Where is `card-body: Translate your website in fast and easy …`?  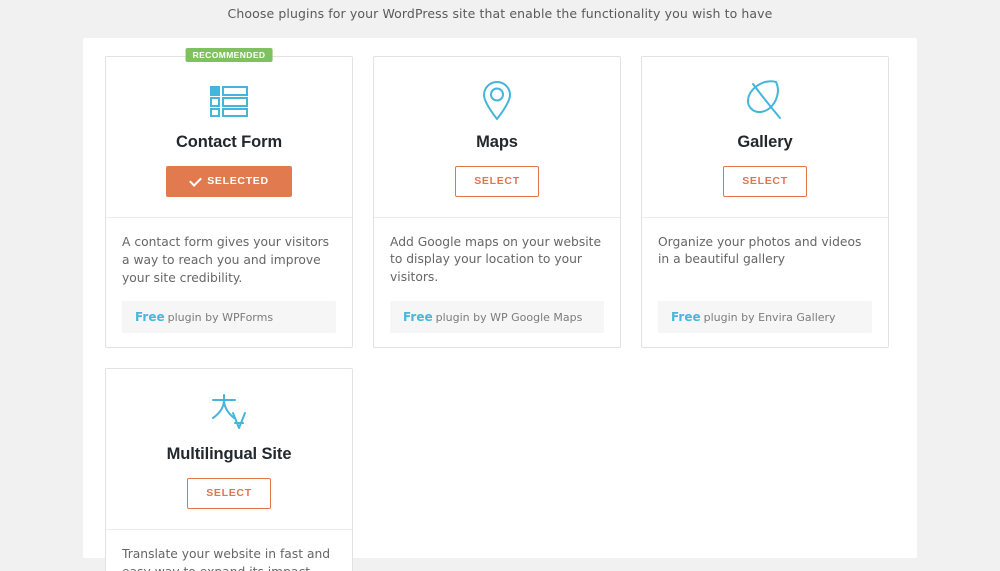 card-body: Translate your website in fast and easy … is located at coordinates (229, 550).